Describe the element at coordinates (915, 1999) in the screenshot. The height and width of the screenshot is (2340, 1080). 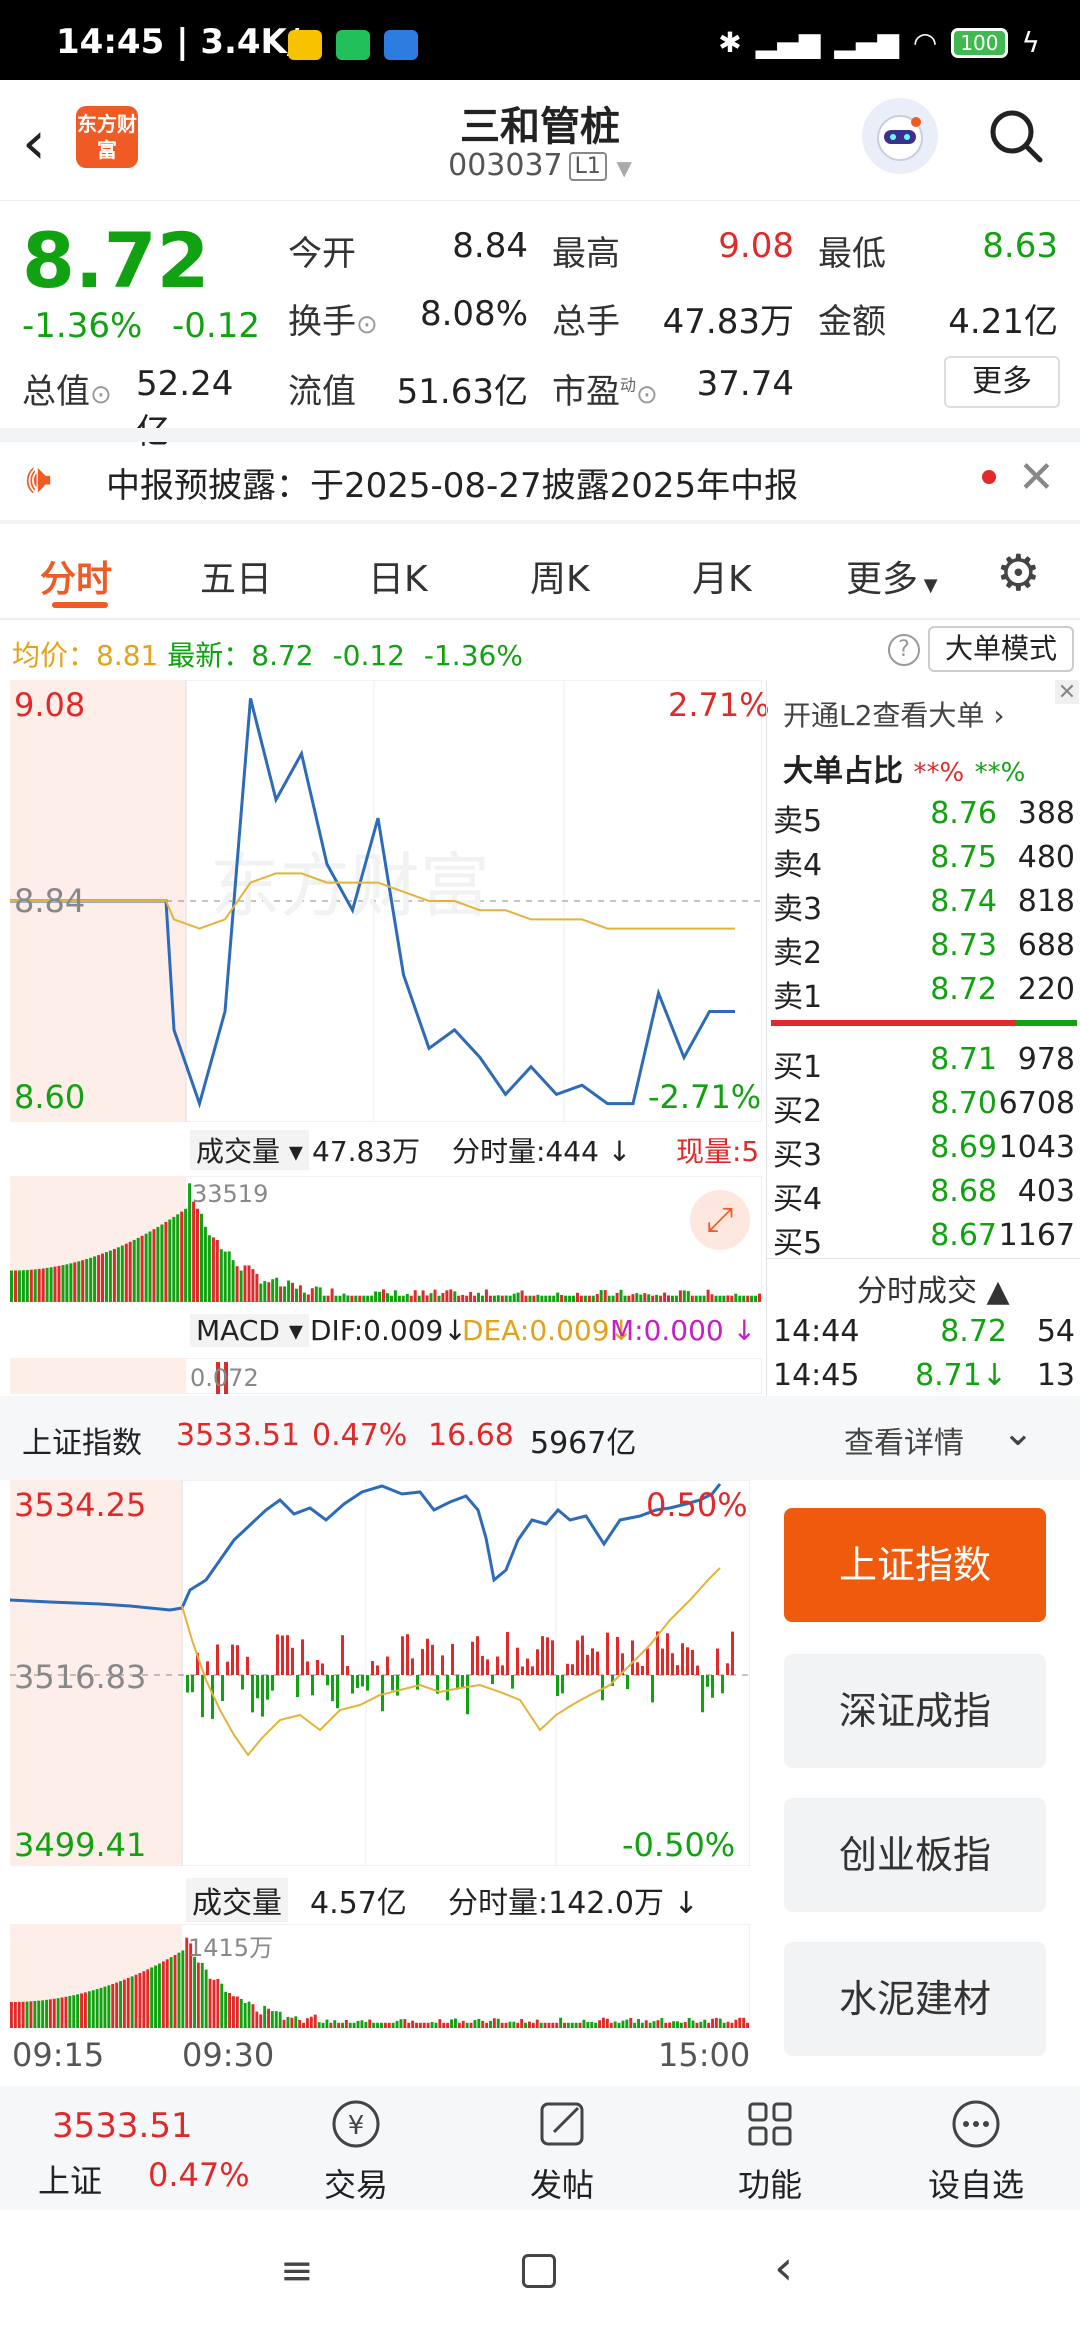
I see `index-button-cement: 水泥建材` at that location.